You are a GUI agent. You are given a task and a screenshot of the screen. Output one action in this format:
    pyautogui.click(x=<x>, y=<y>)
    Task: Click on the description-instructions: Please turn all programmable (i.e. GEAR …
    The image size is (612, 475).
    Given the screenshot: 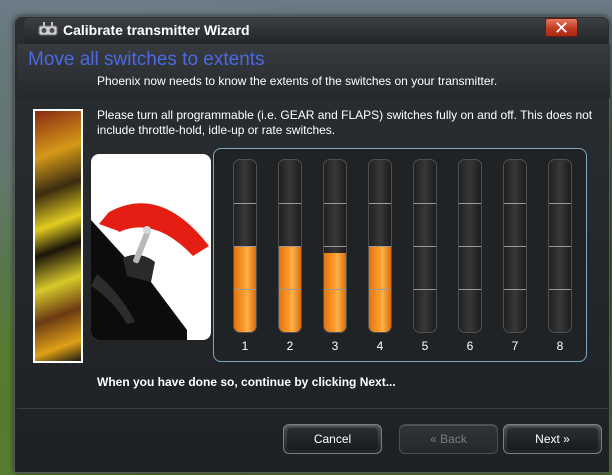 What is the action you would take?
    pyautogui.click(x=345, y=122)
    